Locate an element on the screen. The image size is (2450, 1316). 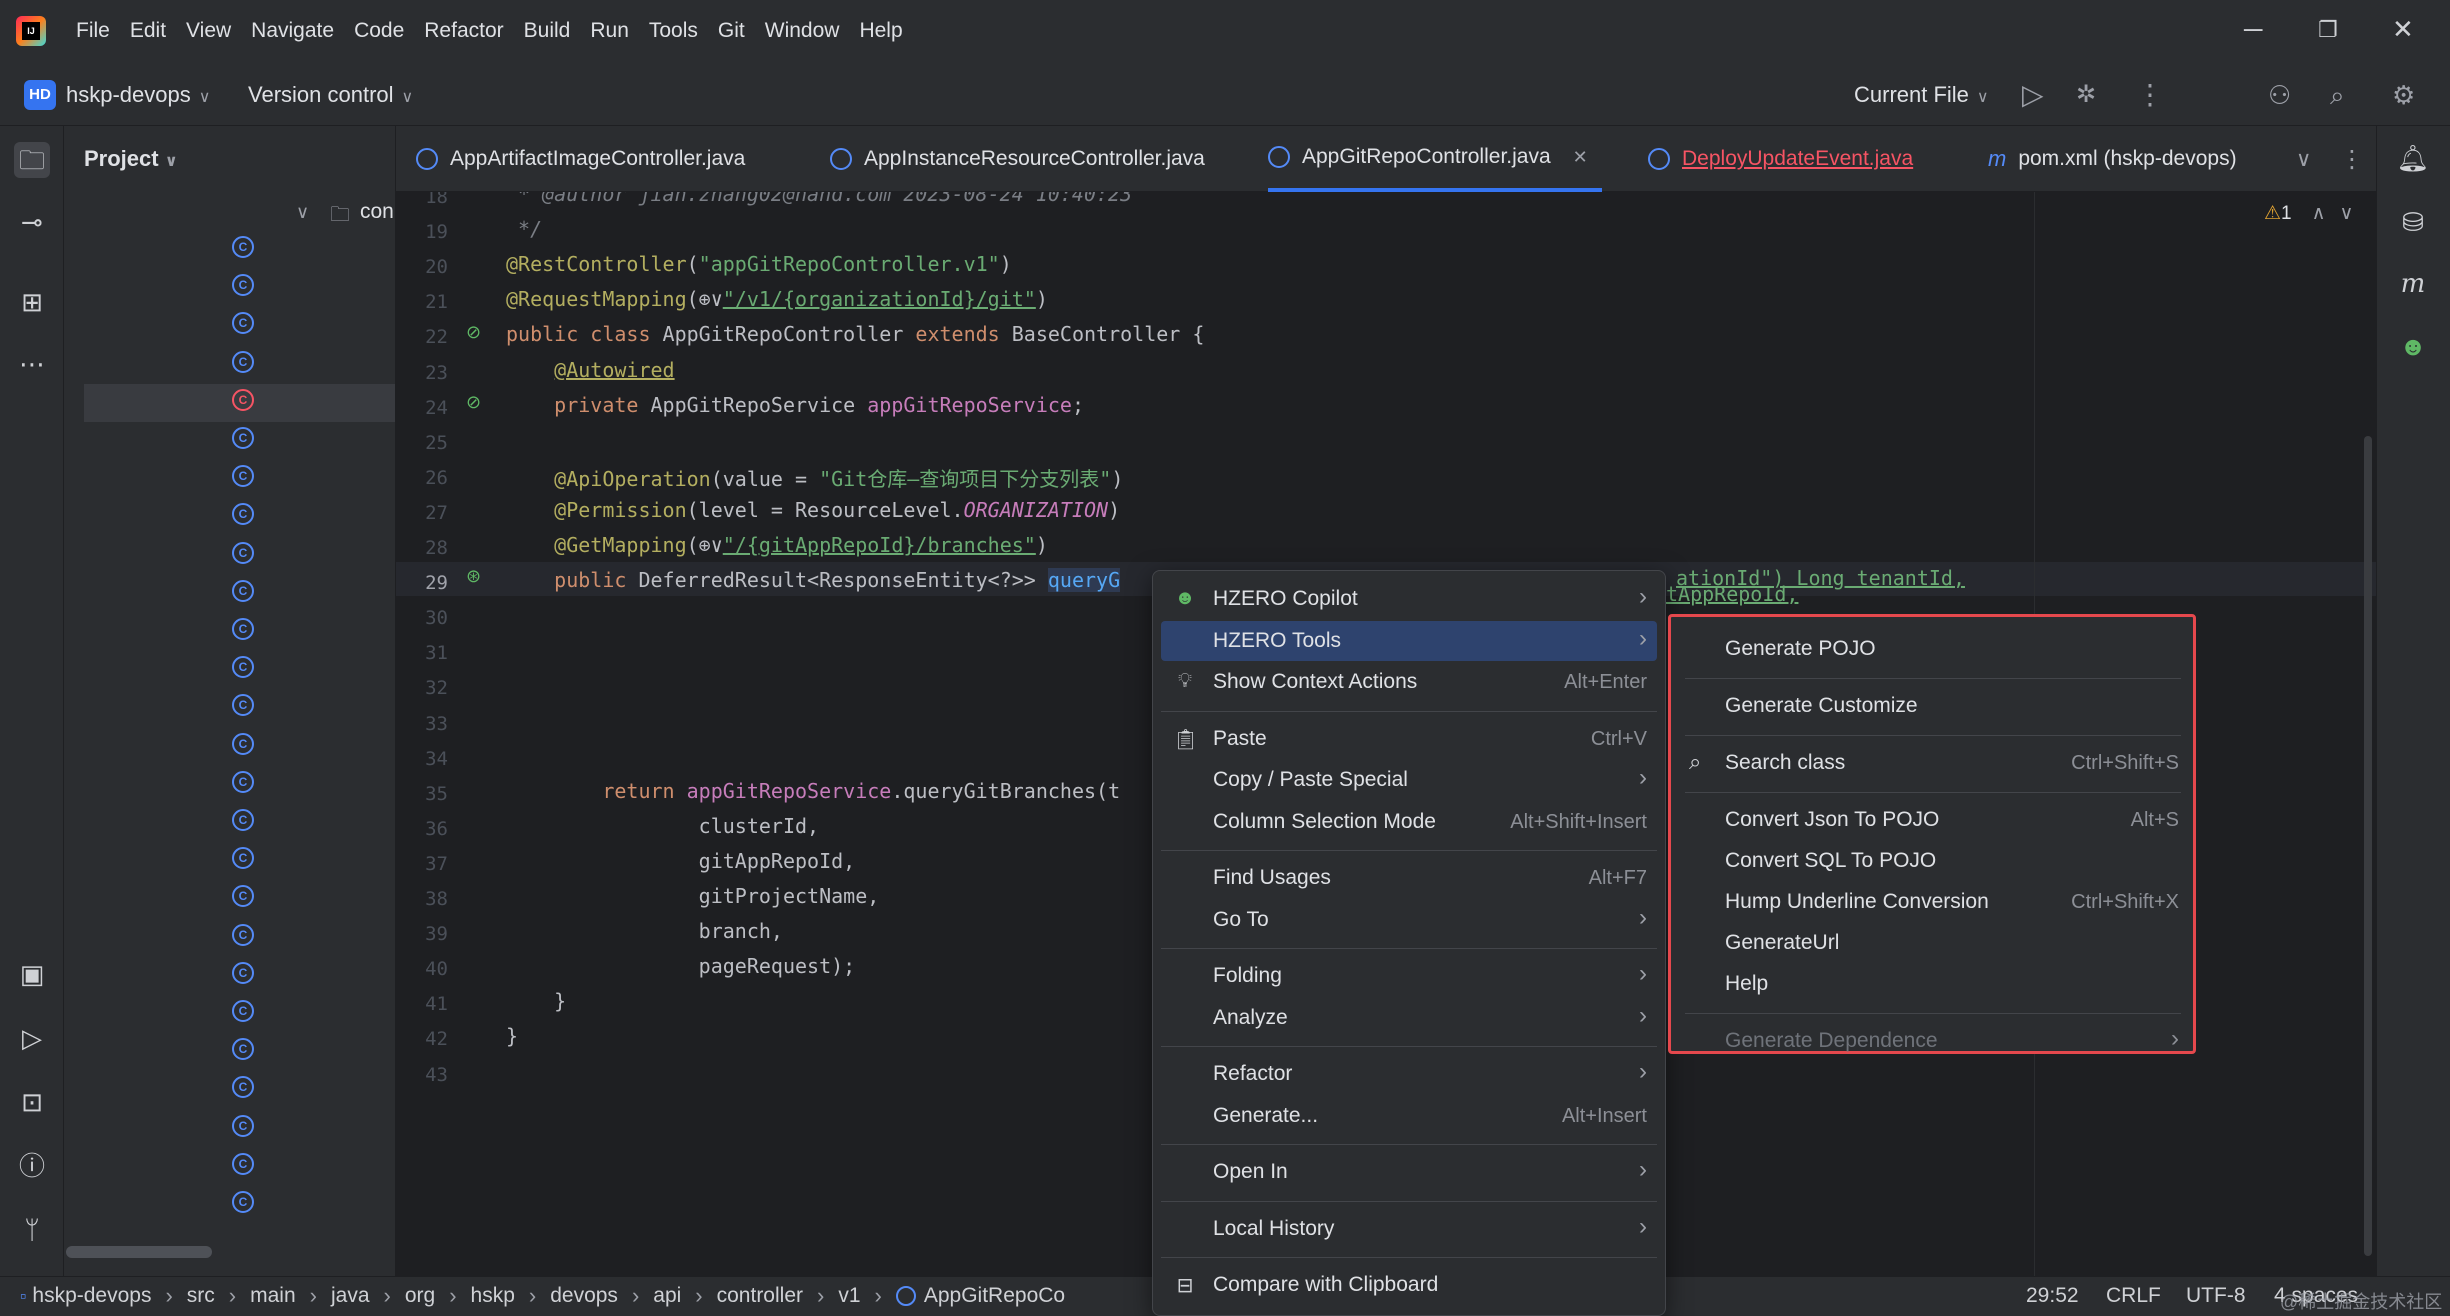
endpoint-gutter-icon: ⊛ is located at coordinates (473, 576).